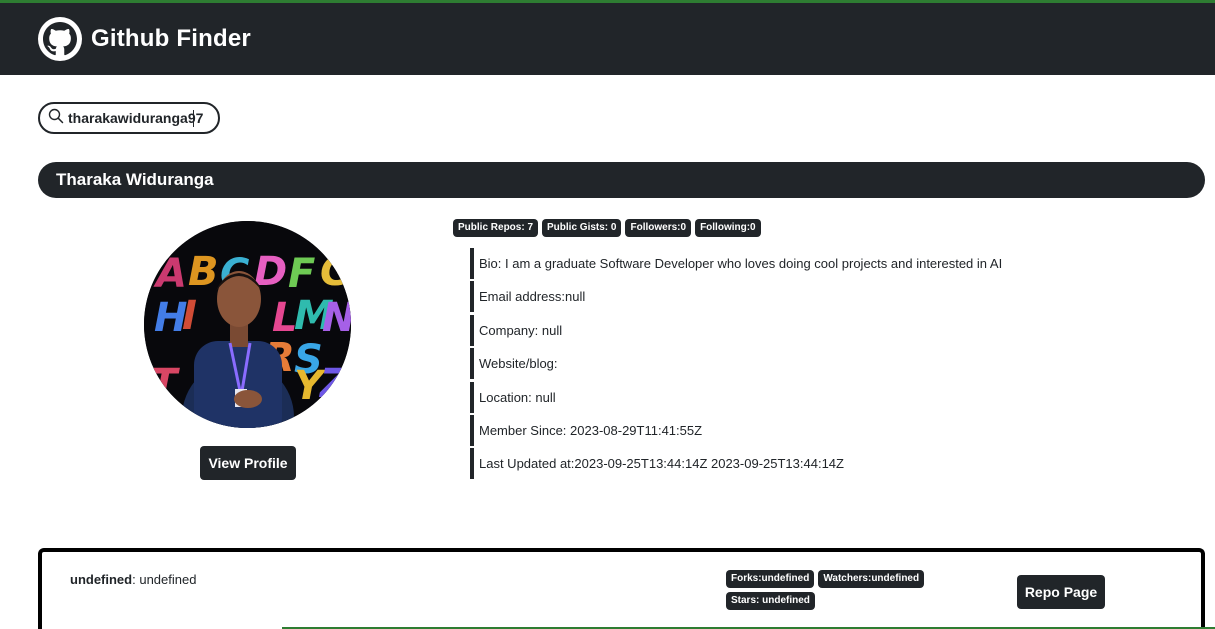 The image size is (1215, 629). What do you see at coordinates (247, 324) in the screenshot?
I see `avatar: A B C D F G H I L M N R S T Y Z` at bounding box center [247, 324].